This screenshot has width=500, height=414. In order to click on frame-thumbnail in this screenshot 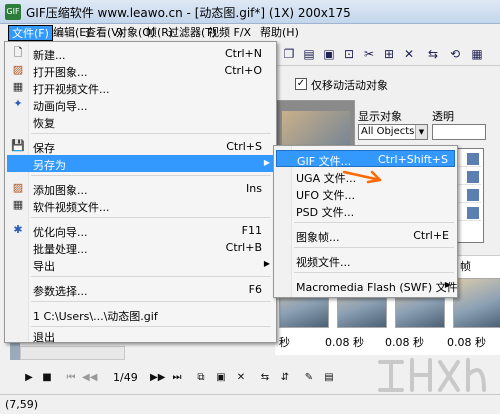, I will do `click(476, 303)`.